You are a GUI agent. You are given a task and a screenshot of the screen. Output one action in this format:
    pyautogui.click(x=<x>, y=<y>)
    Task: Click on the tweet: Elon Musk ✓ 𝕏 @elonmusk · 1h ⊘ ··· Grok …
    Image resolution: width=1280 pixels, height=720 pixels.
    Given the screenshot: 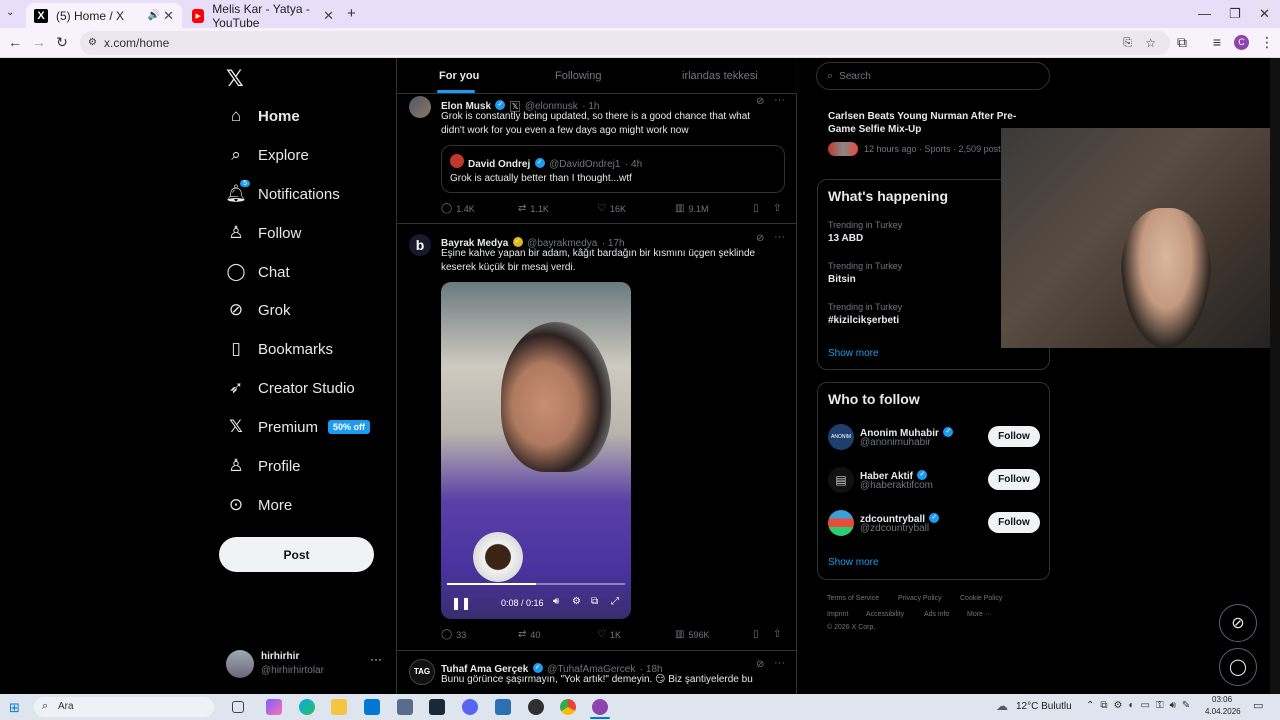 What is the action you would take?
    pyautogui.click(x=597, y=159)
    